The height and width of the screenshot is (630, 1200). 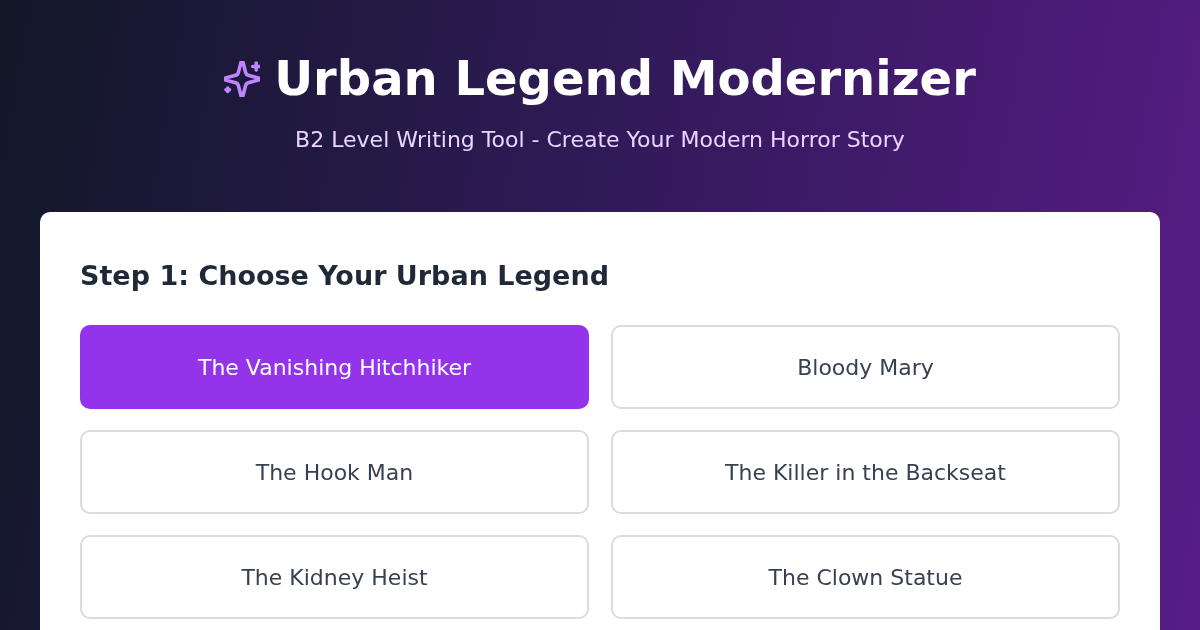 I want to click on legend-option-button: The Kidney Heist, so click(x=334, y=577).